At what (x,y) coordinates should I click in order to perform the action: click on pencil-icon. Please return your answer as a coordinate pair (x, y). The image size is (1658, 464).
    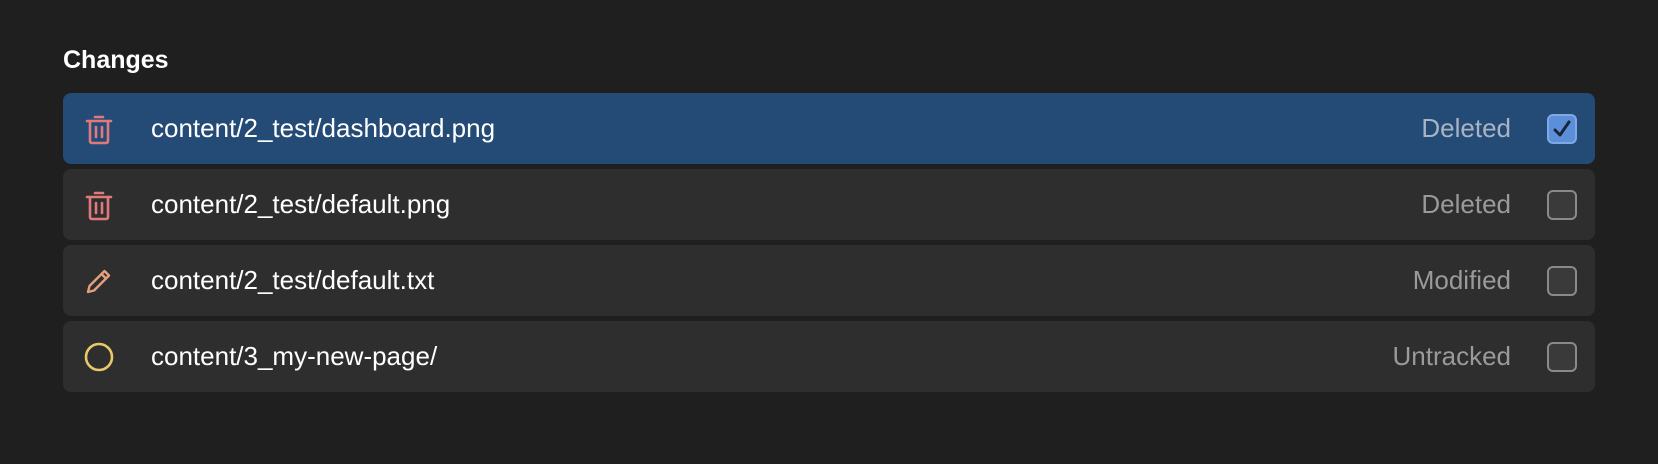
    Looking at the image, I should click on (99, 281).